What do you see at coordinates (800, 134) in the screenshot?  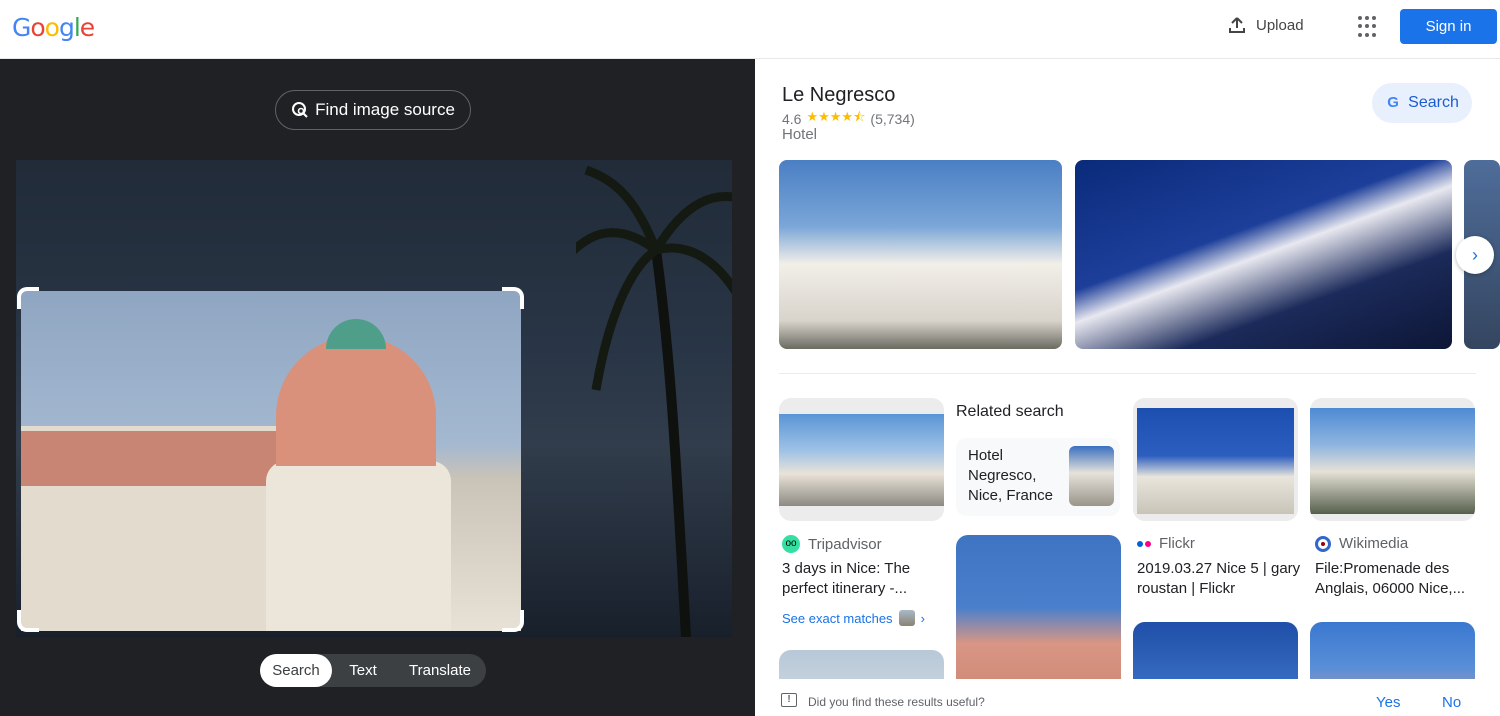 I see `place-type: Hotel` at bounding box center [800, 134].